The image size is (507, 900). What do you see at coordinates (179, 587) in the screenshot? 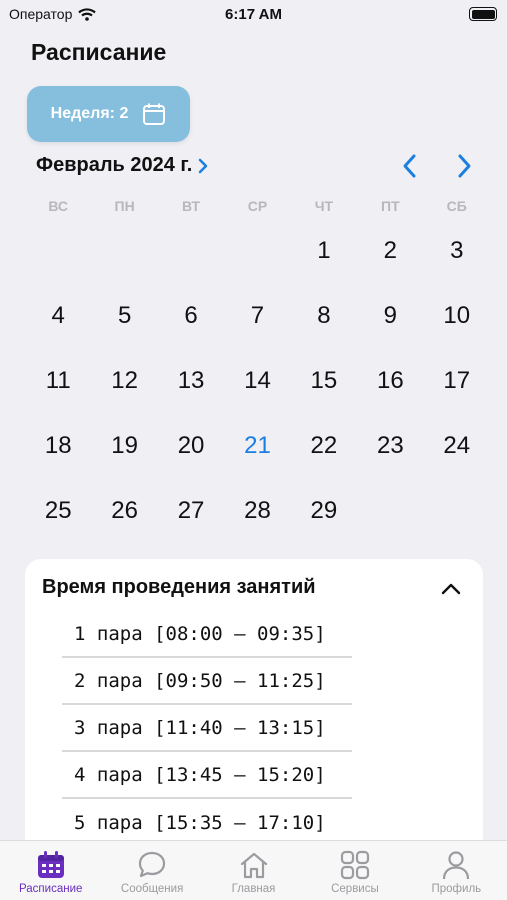
I see `class-times-title: Время проведения занятий` at bounding box center [179, 587].